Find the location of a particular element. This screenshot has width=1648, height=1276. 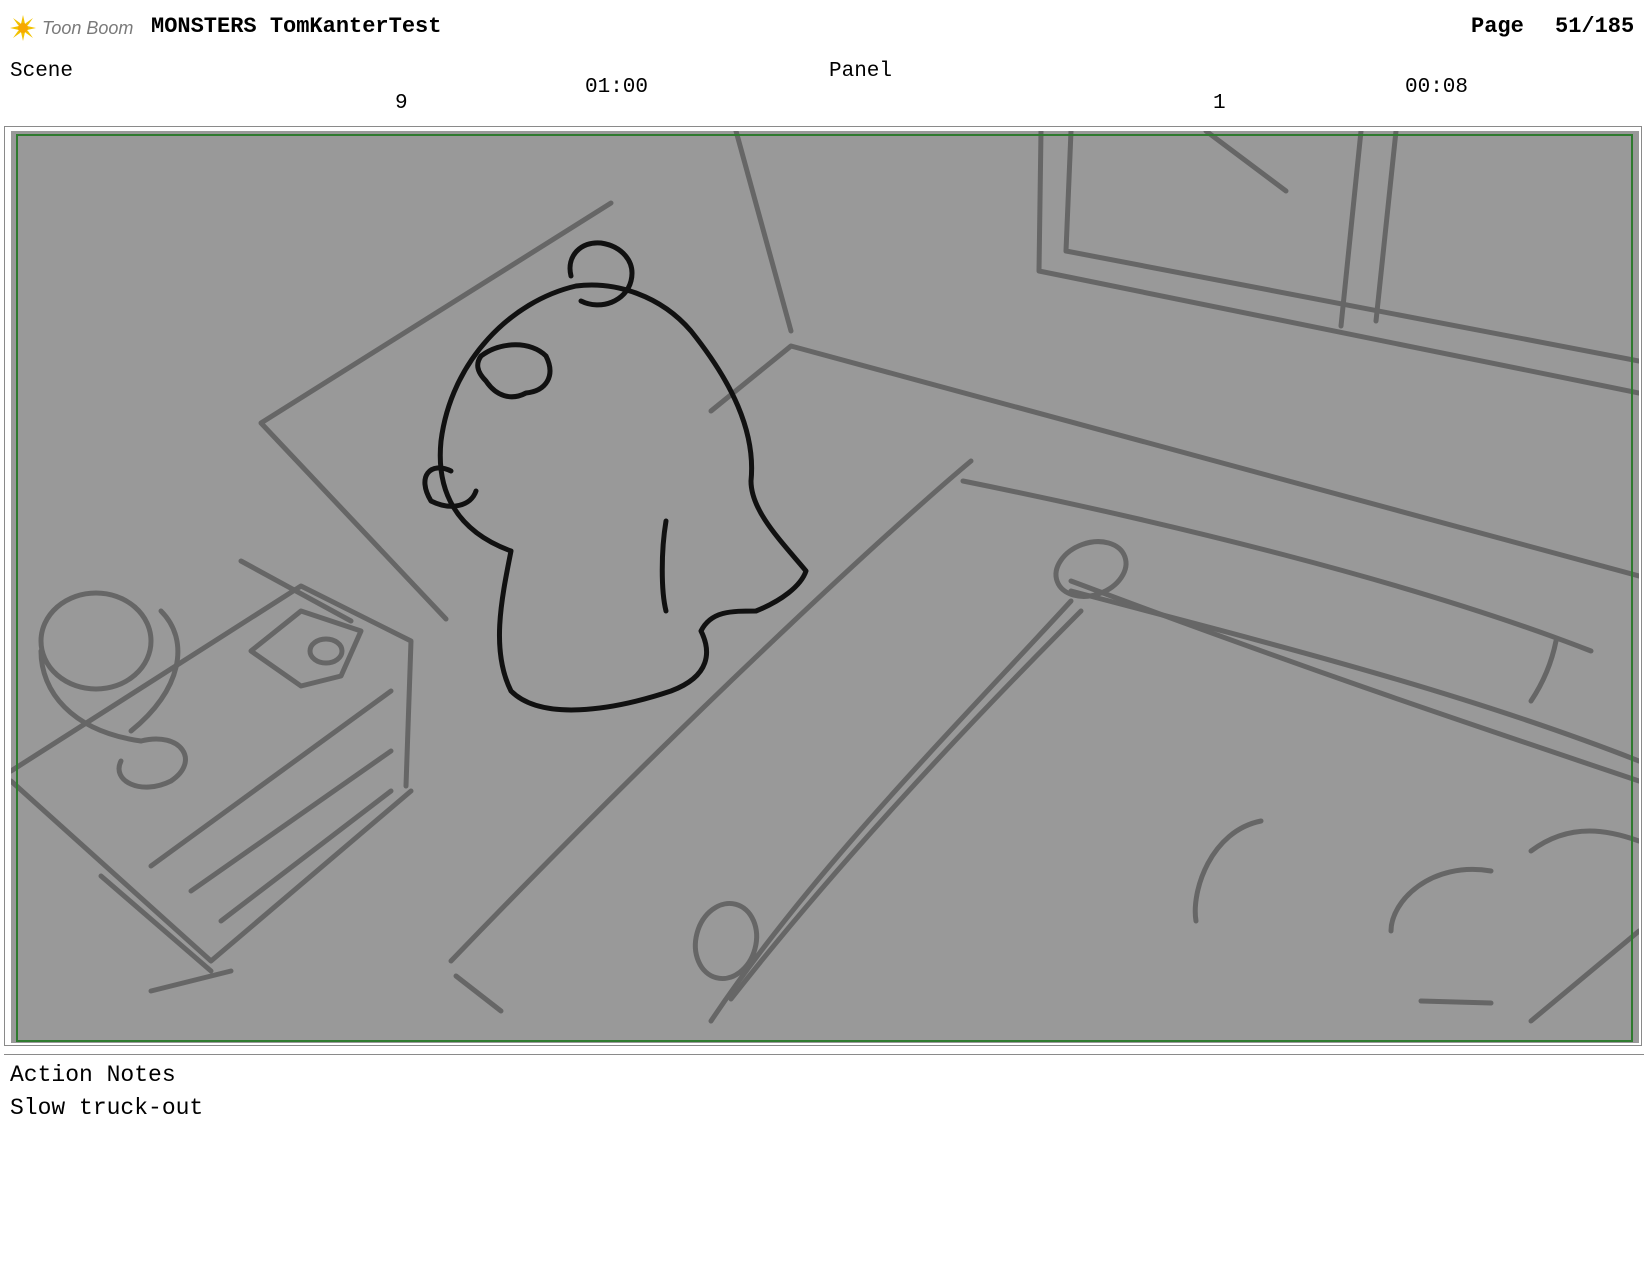

scene-label: Scene is located at coordinates (42, 71).